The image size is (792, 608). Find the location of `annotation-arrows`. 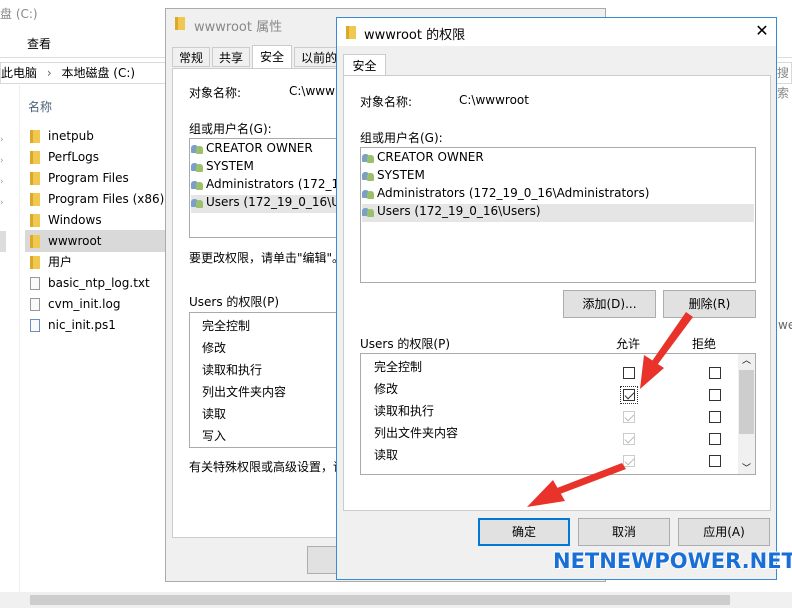

annotation-arrows is located at coordinates (610, 409).